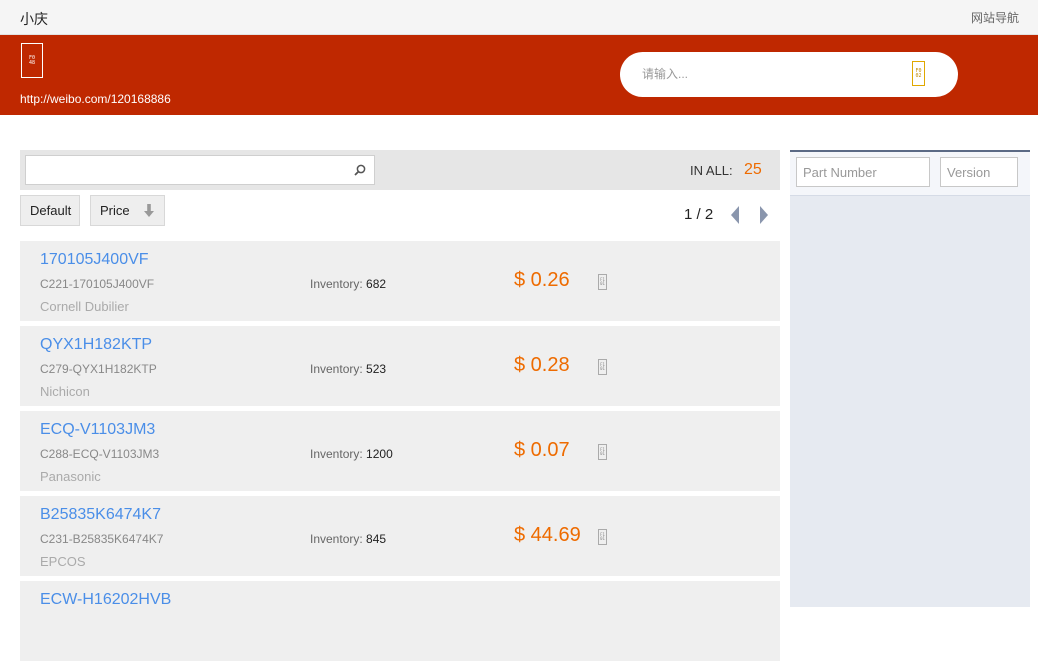 The height and width of the screenshot is (666, 1038). I want to click on inventory-value: 845, so click(376, 539).